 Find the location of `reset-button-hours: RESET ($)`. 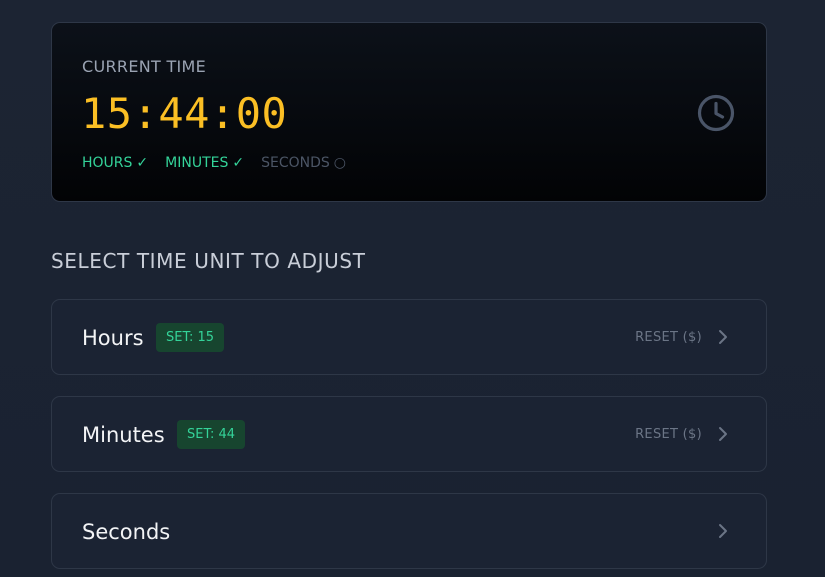

reset-button-hours: RESET ($) is located at coordinates (668, 338).